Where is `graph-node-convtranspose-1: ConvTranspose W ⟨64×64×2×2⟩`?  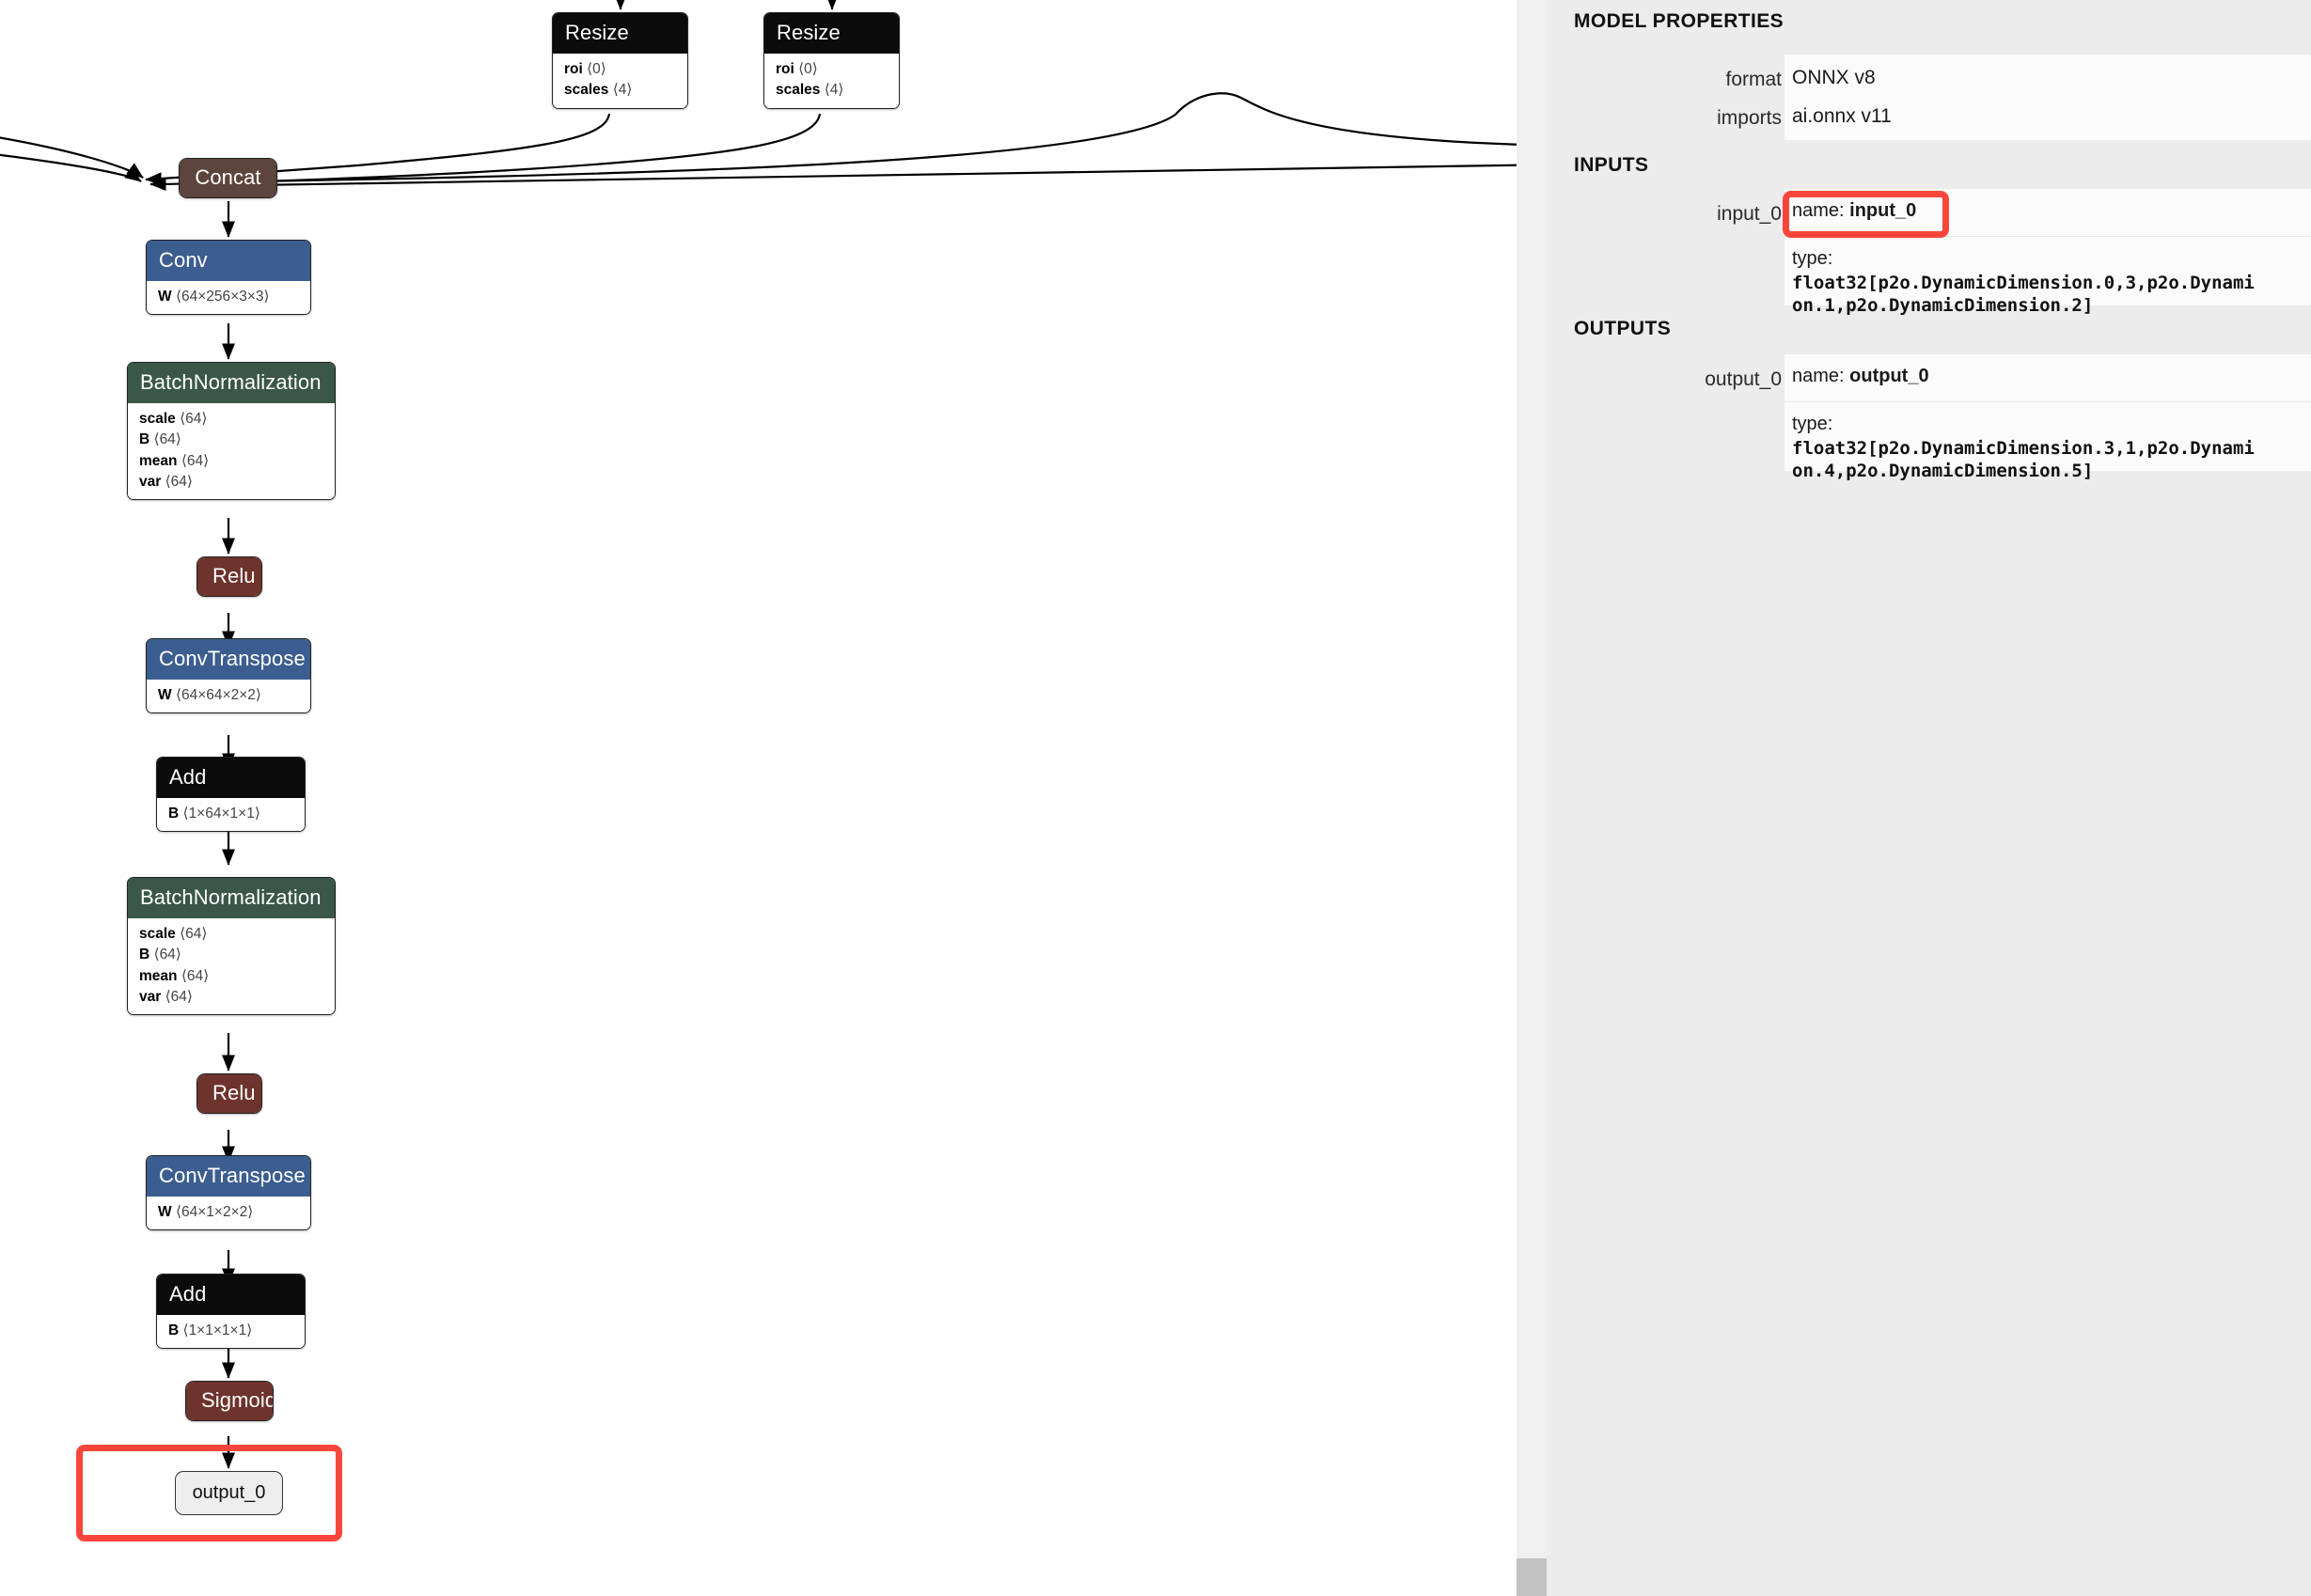 graph-node-convtranspose-1: ConvTranspose W ⟨64×64×2×2⟩ is located at coordinates (229, 676).